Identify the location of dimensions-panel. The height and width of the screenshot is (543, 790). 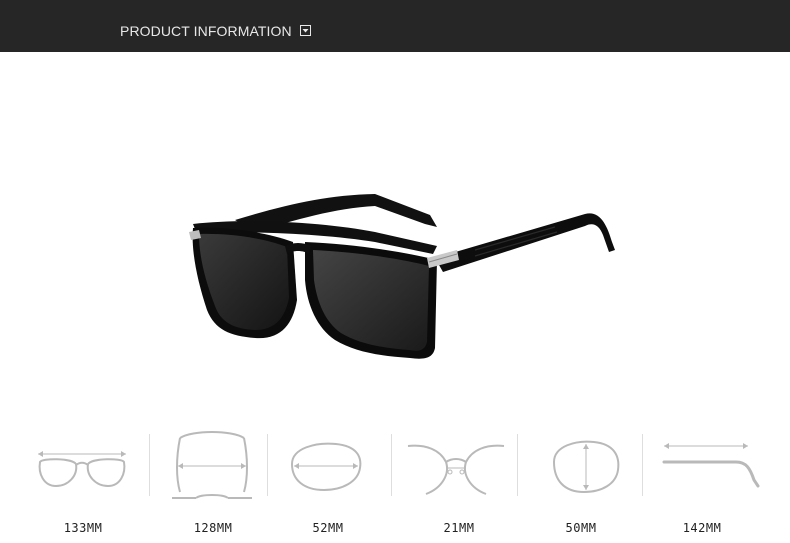
(393, 464).